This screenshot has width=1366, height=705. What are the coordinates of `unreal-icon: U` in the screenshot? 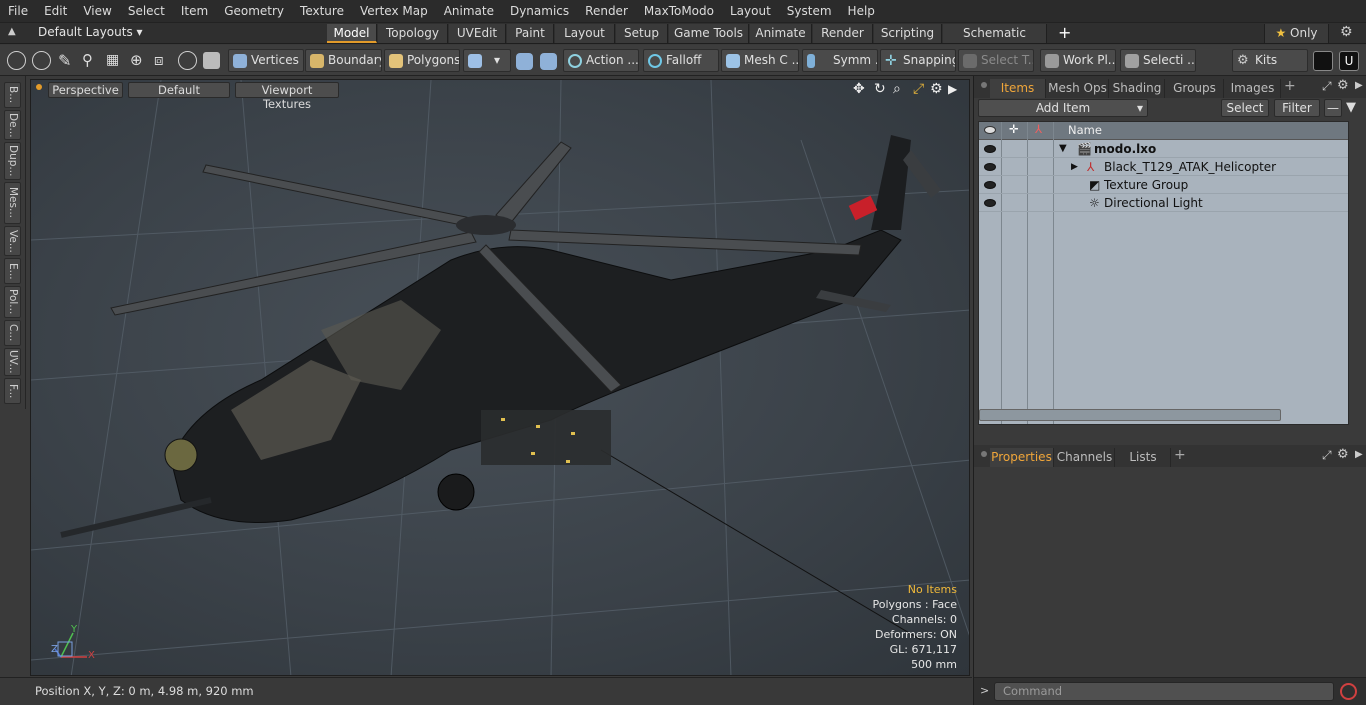 It's located at (1349, 61).